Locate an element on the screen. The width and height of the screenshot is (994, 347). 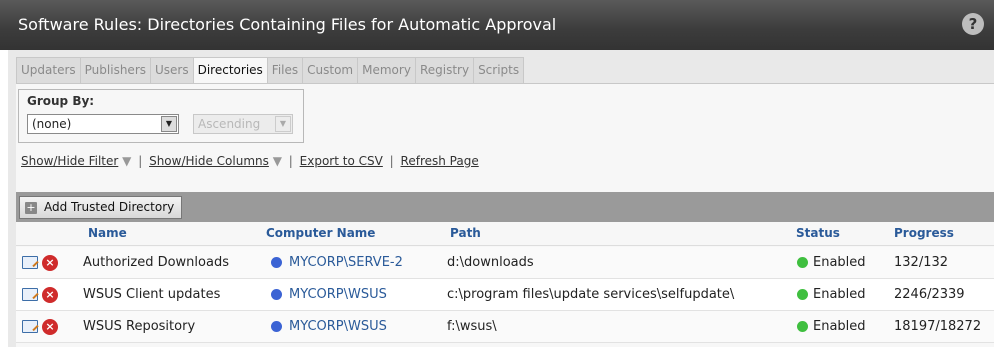
column-header-status: Status is located at coordinates (818, 233).